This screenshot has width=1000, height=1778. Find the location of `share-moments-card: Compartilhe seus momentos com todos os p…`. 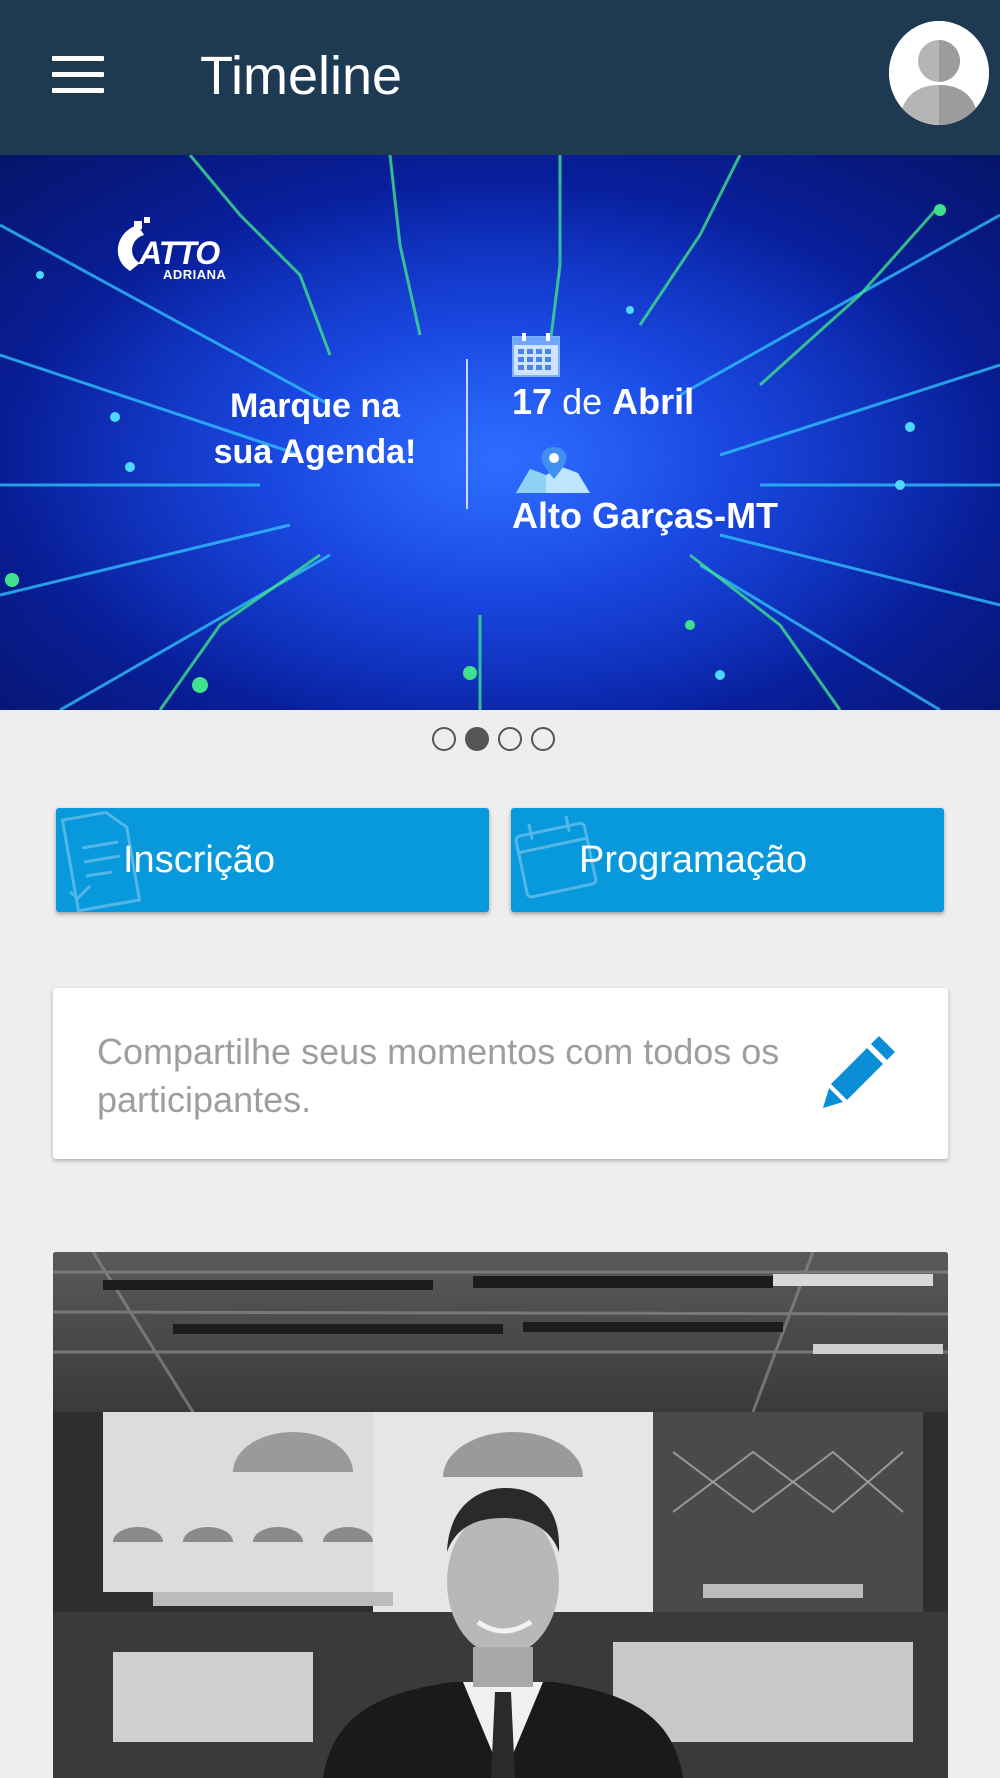

share-moments-card: Compartilhe seus momentos com todos os p… is located at coordinates (500, 1073).